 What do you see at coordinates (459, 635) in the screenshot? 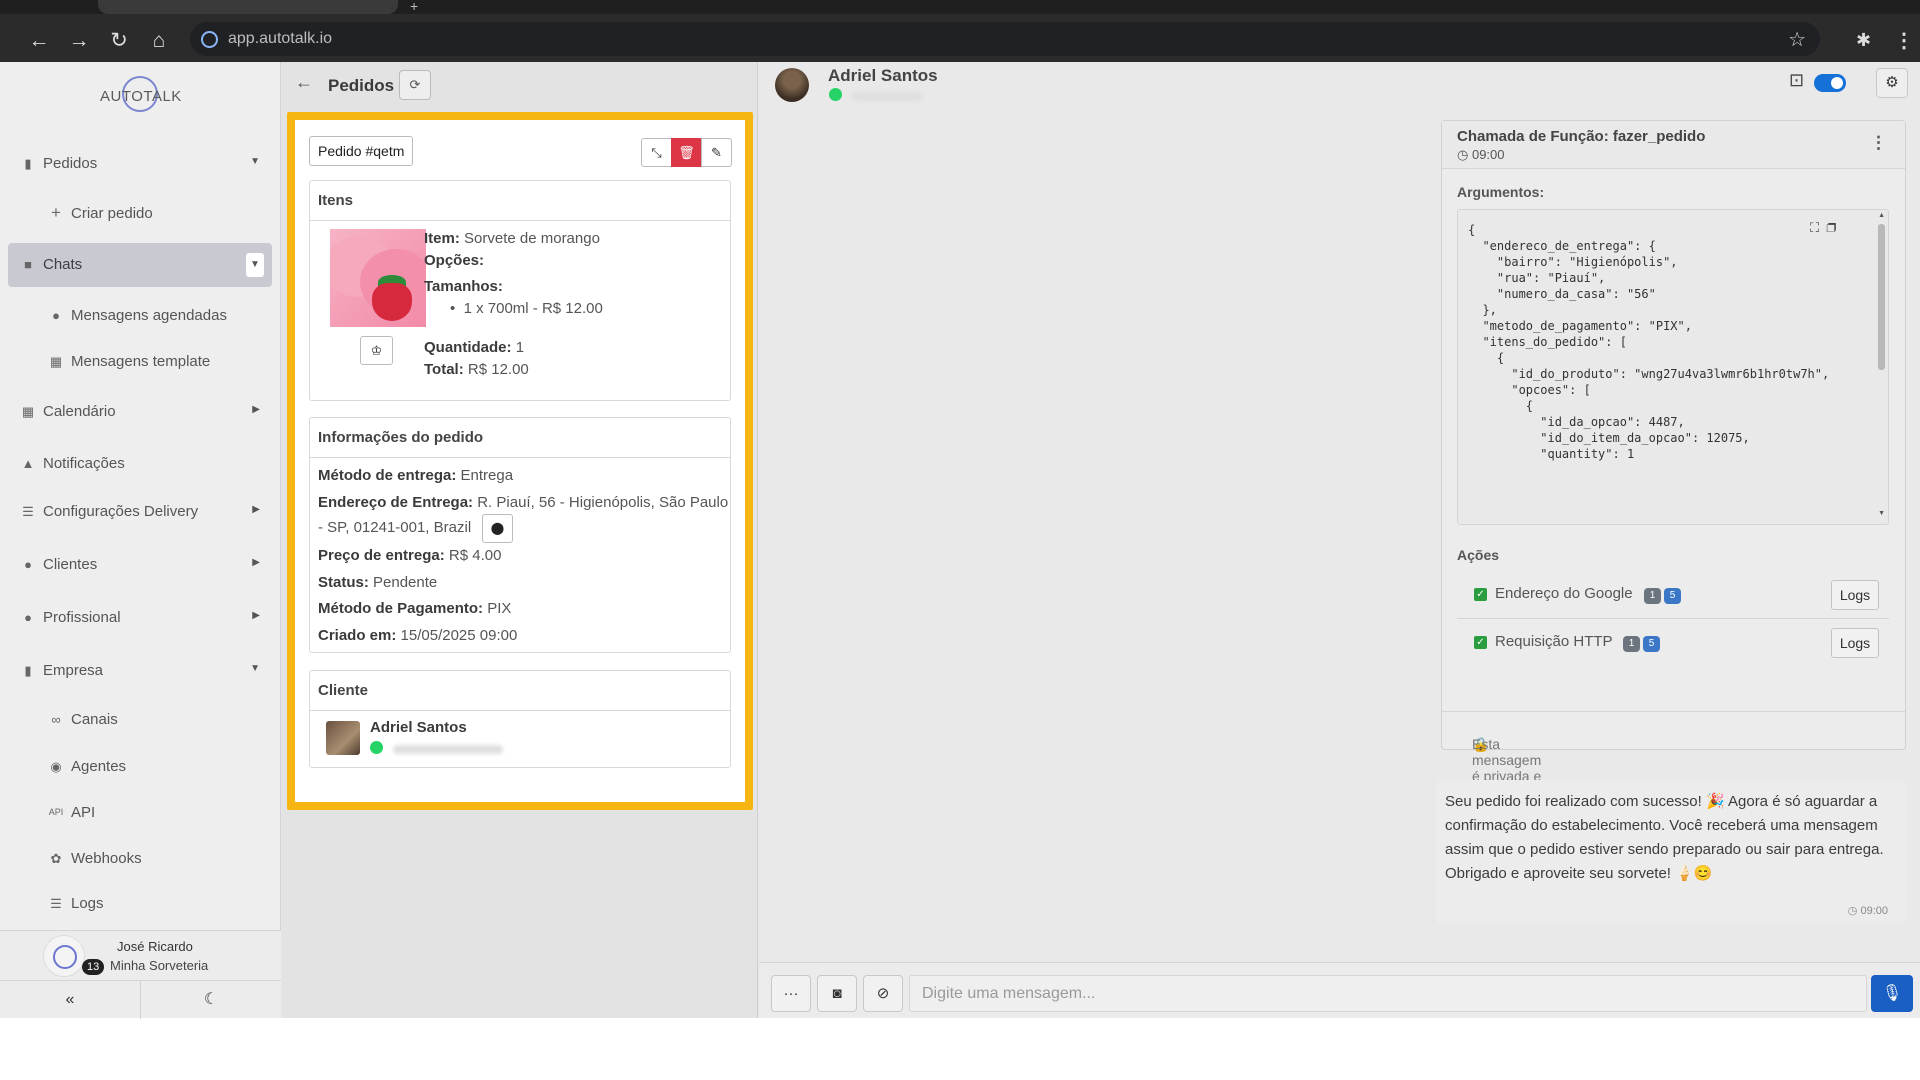
I see `created-at: 15/05/2025 09:00` at bounding box center [459, 635].